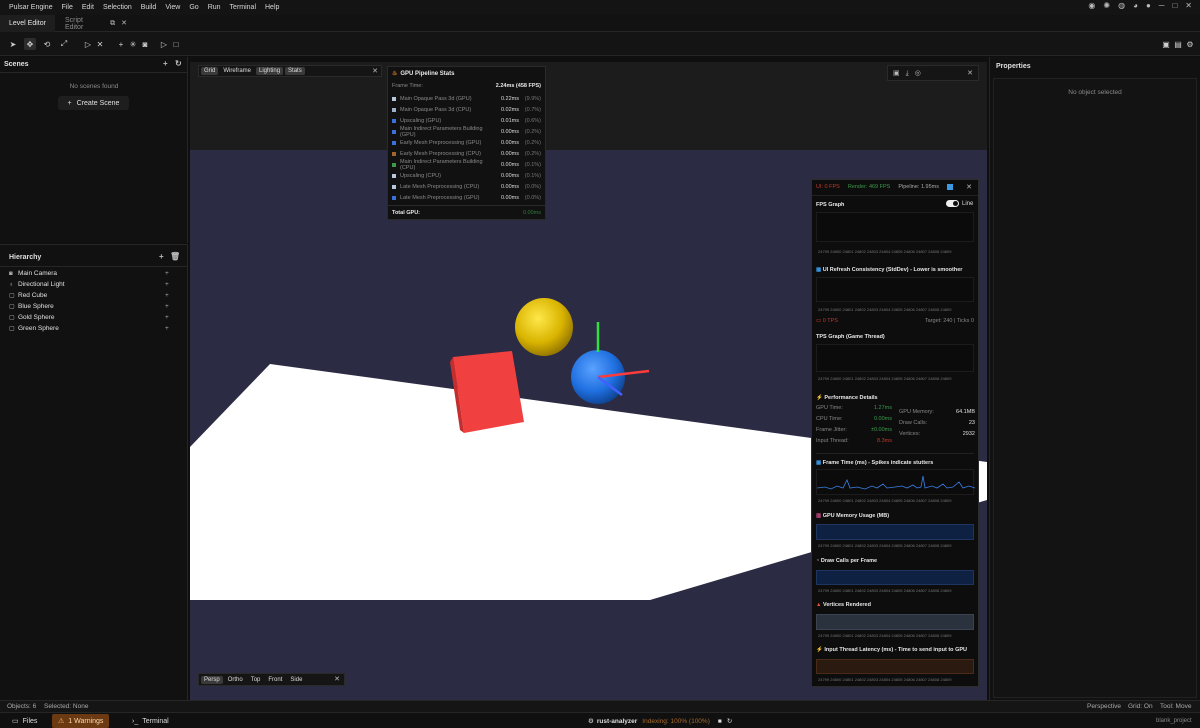 This screenshot has width=1200, height=728. What do you see at coordinates (1178, 44) in the screenshot?
I see `folder-button: ▤` at bounding box center [1178, 44].